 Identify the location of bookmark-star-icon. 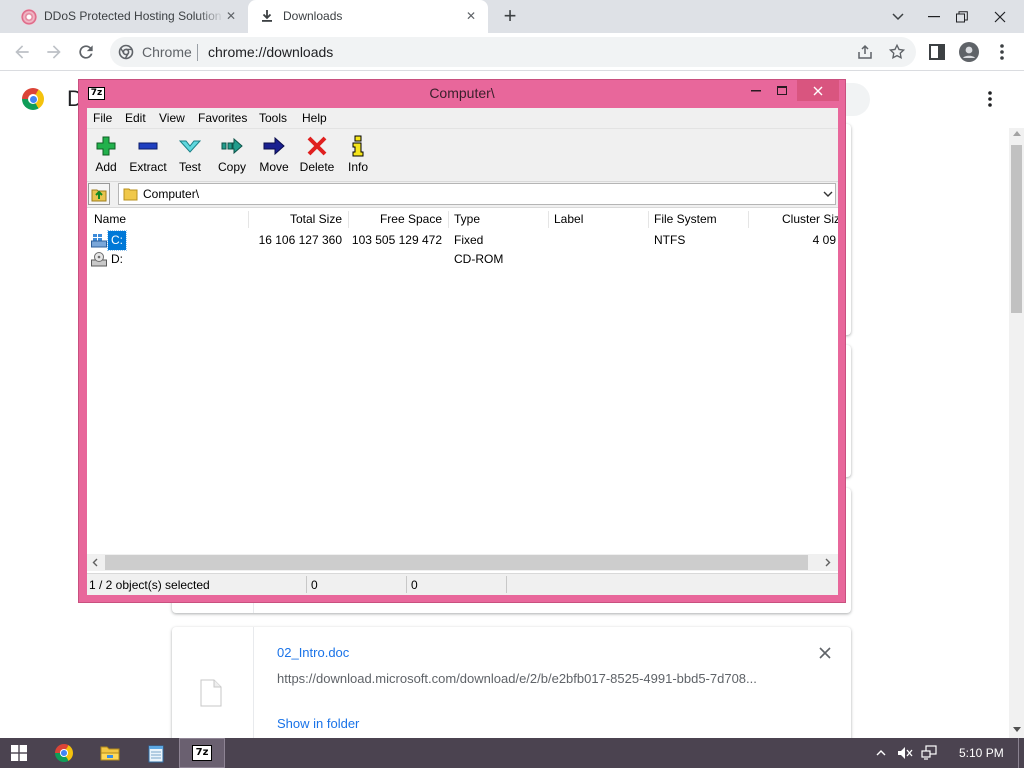
(897, 52).